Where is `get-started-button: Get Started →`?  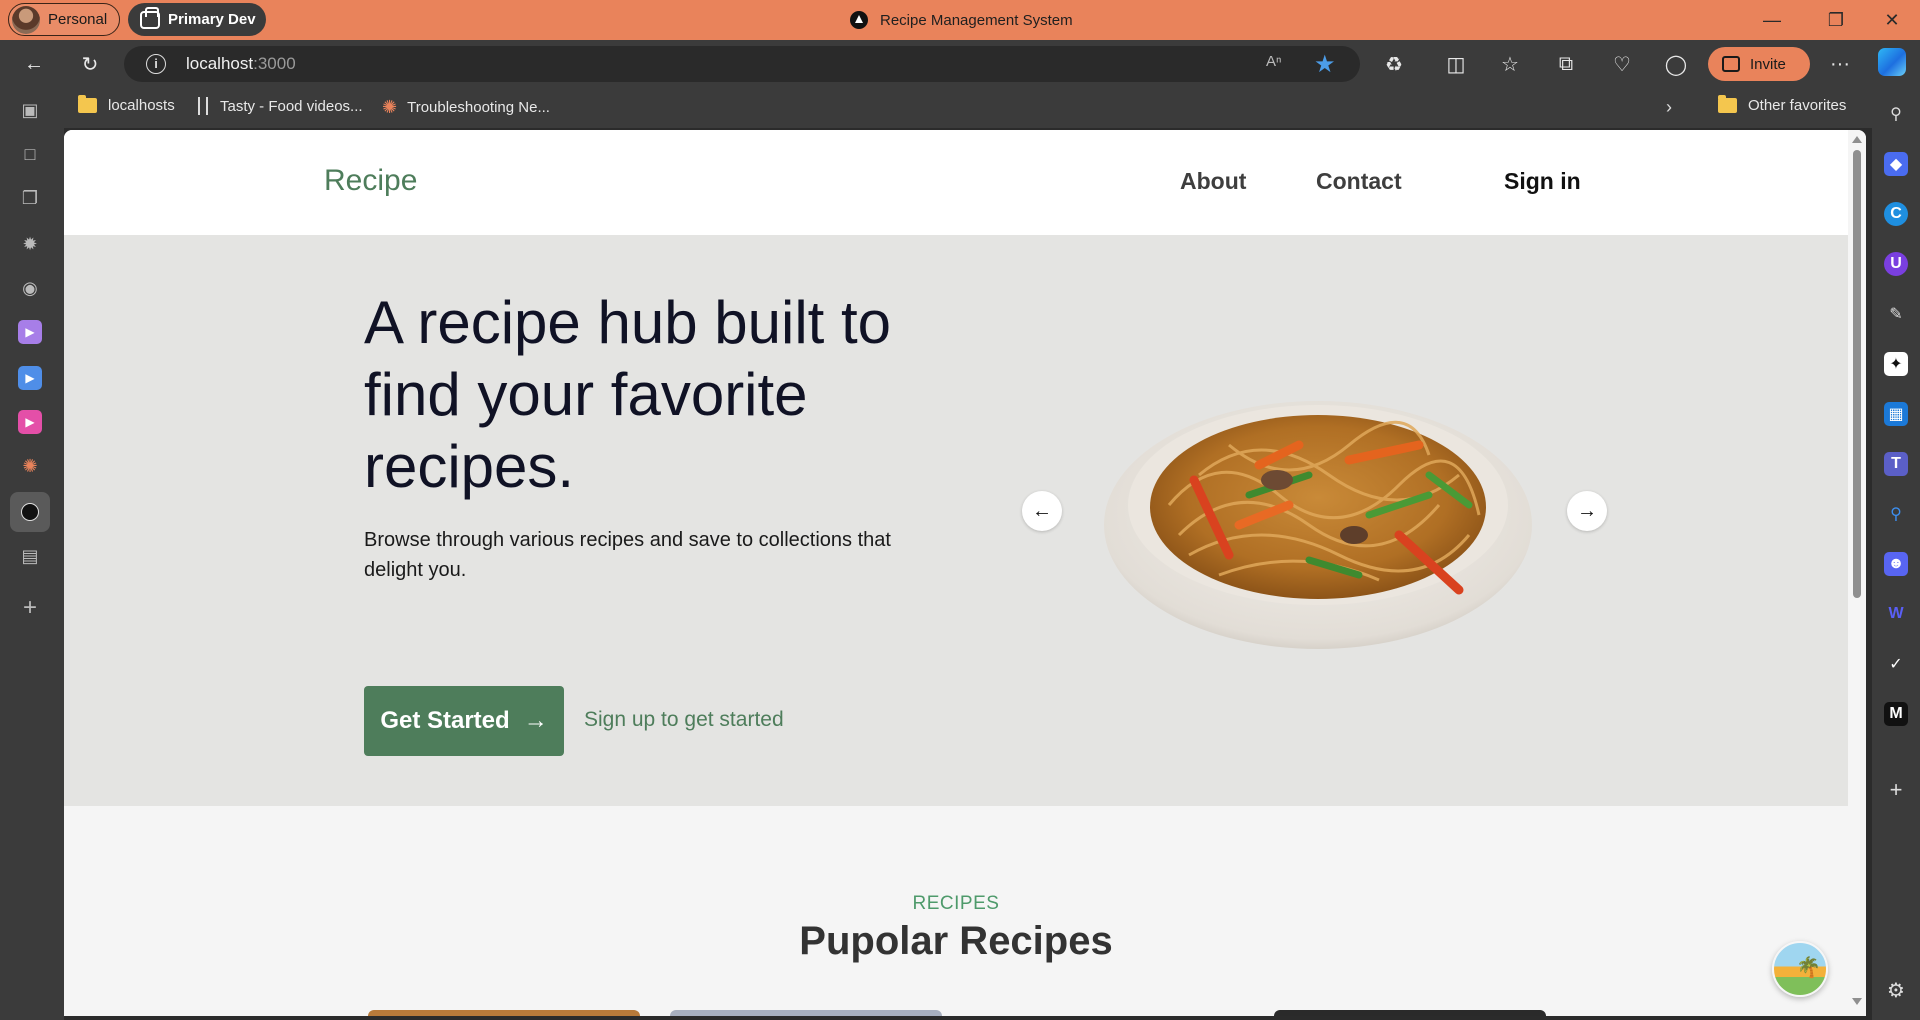 get-started-button: Get Started → is located at coordinates (464, 721).